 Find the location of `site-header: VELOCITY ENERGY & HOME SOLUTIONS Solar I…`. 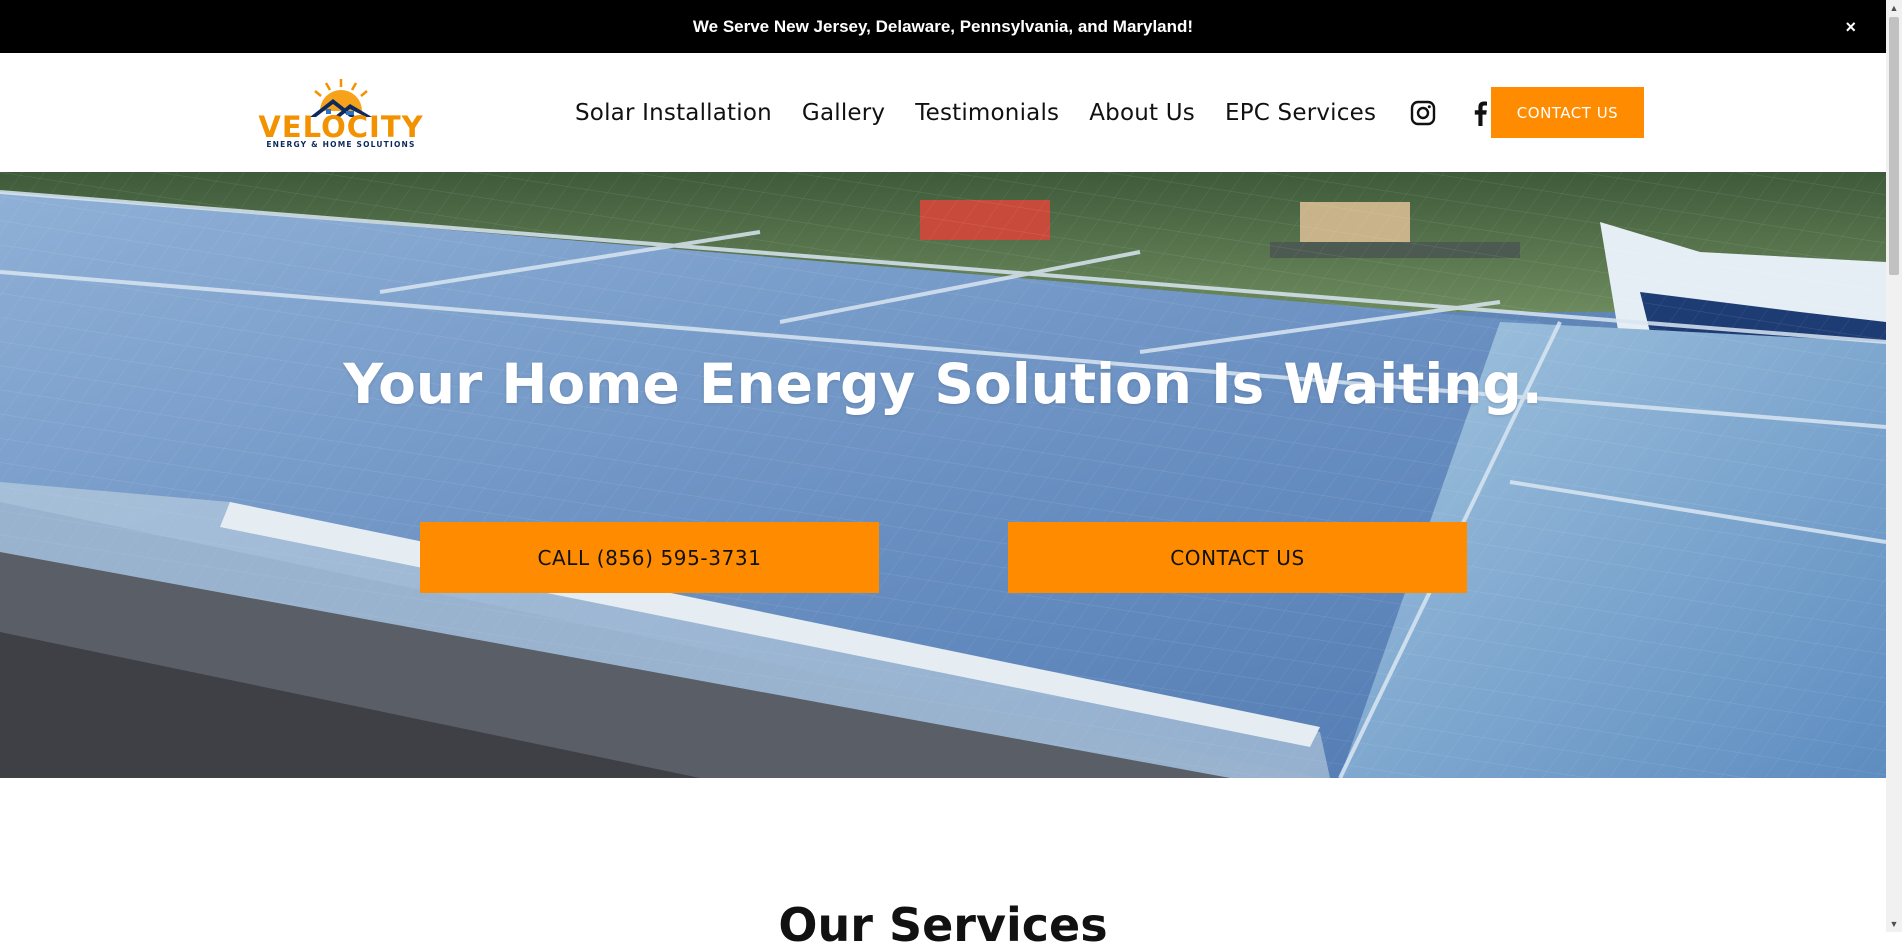

site-header: VELOCITY ENERGY & HOME SOLUTIONS Solar I… is located at coordinates (943, 112).